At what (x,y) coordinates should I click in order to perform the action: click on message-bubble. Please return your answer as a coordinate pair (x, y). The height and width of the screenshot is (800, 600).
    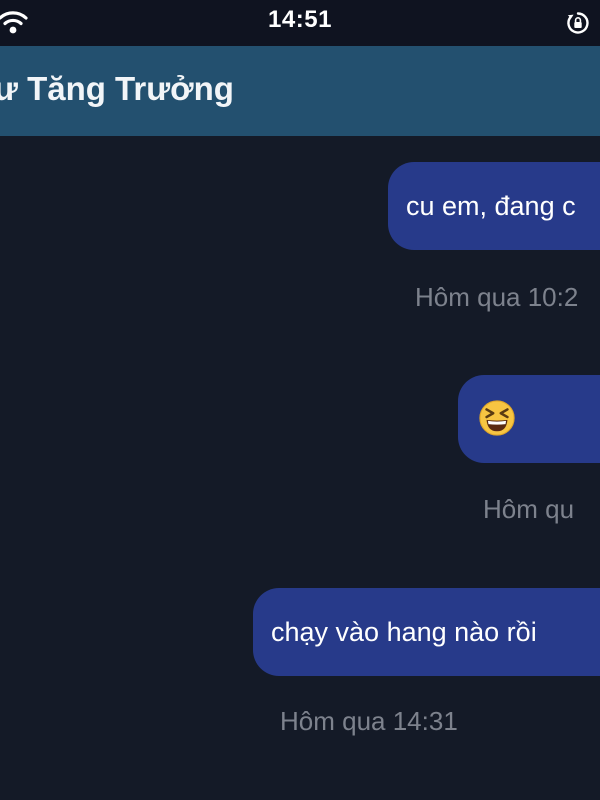
    Looking at the image, I should click on (529, 419).